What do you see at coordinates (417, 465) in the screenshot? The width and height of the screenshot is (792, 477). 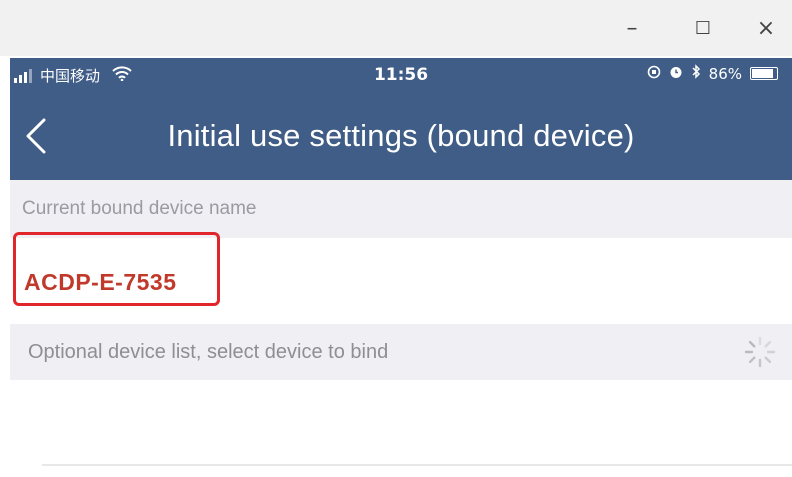 I see `list-divider` at bounding box center [417, 465].